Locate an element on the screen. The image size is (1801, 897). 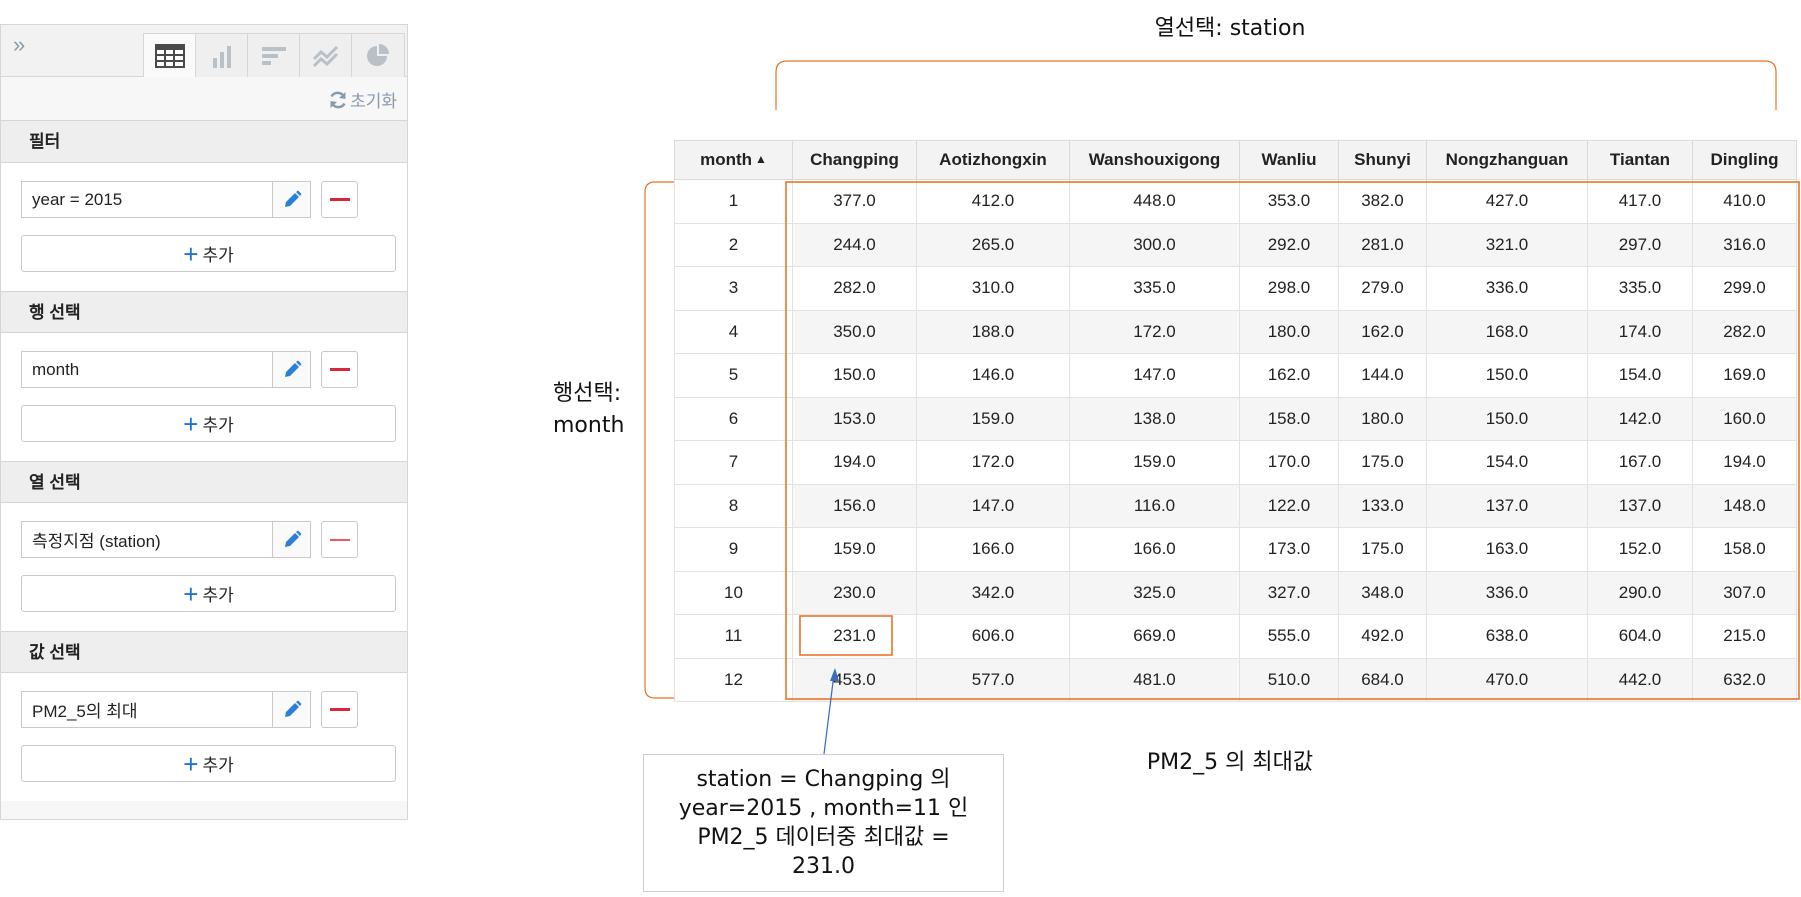
table-cell: 307.0 is located at coordinates (1744, 592).